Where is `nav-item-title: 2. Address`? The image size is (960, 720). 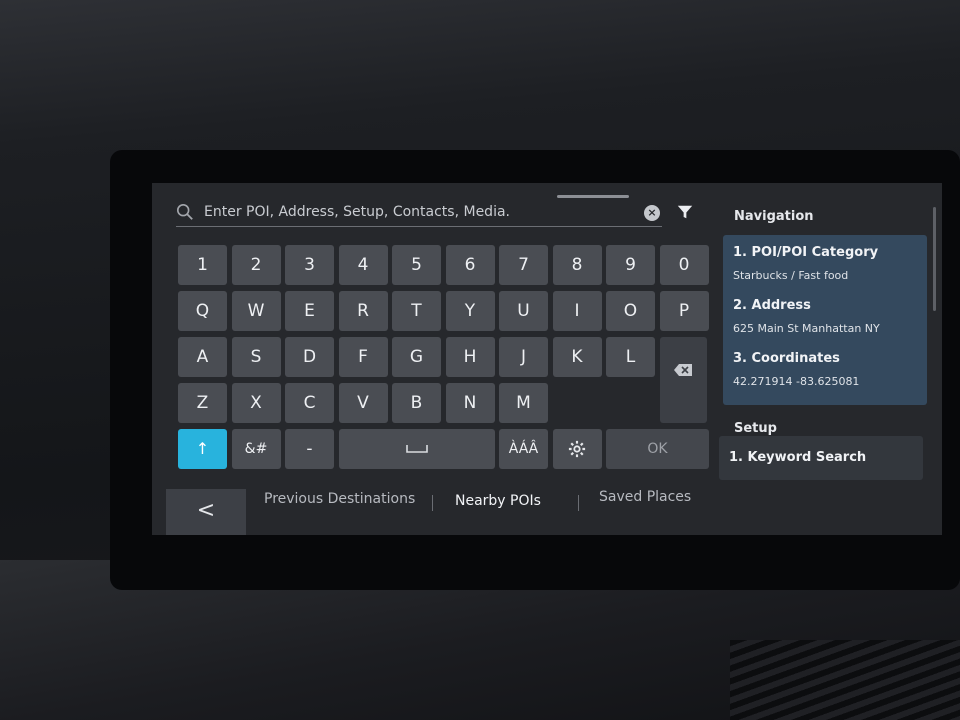 nav-item-title: 2. Address is located at coordinates (772, 305).